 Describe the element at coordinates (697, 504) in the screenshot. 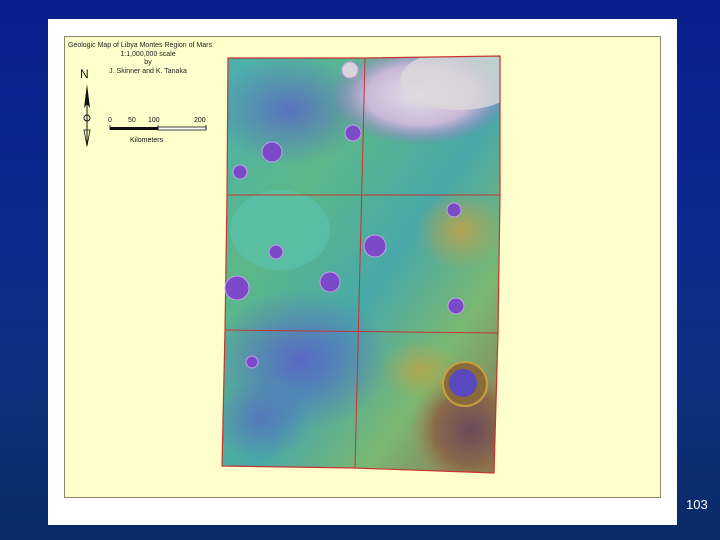

I see `page-number: 103` at that location.